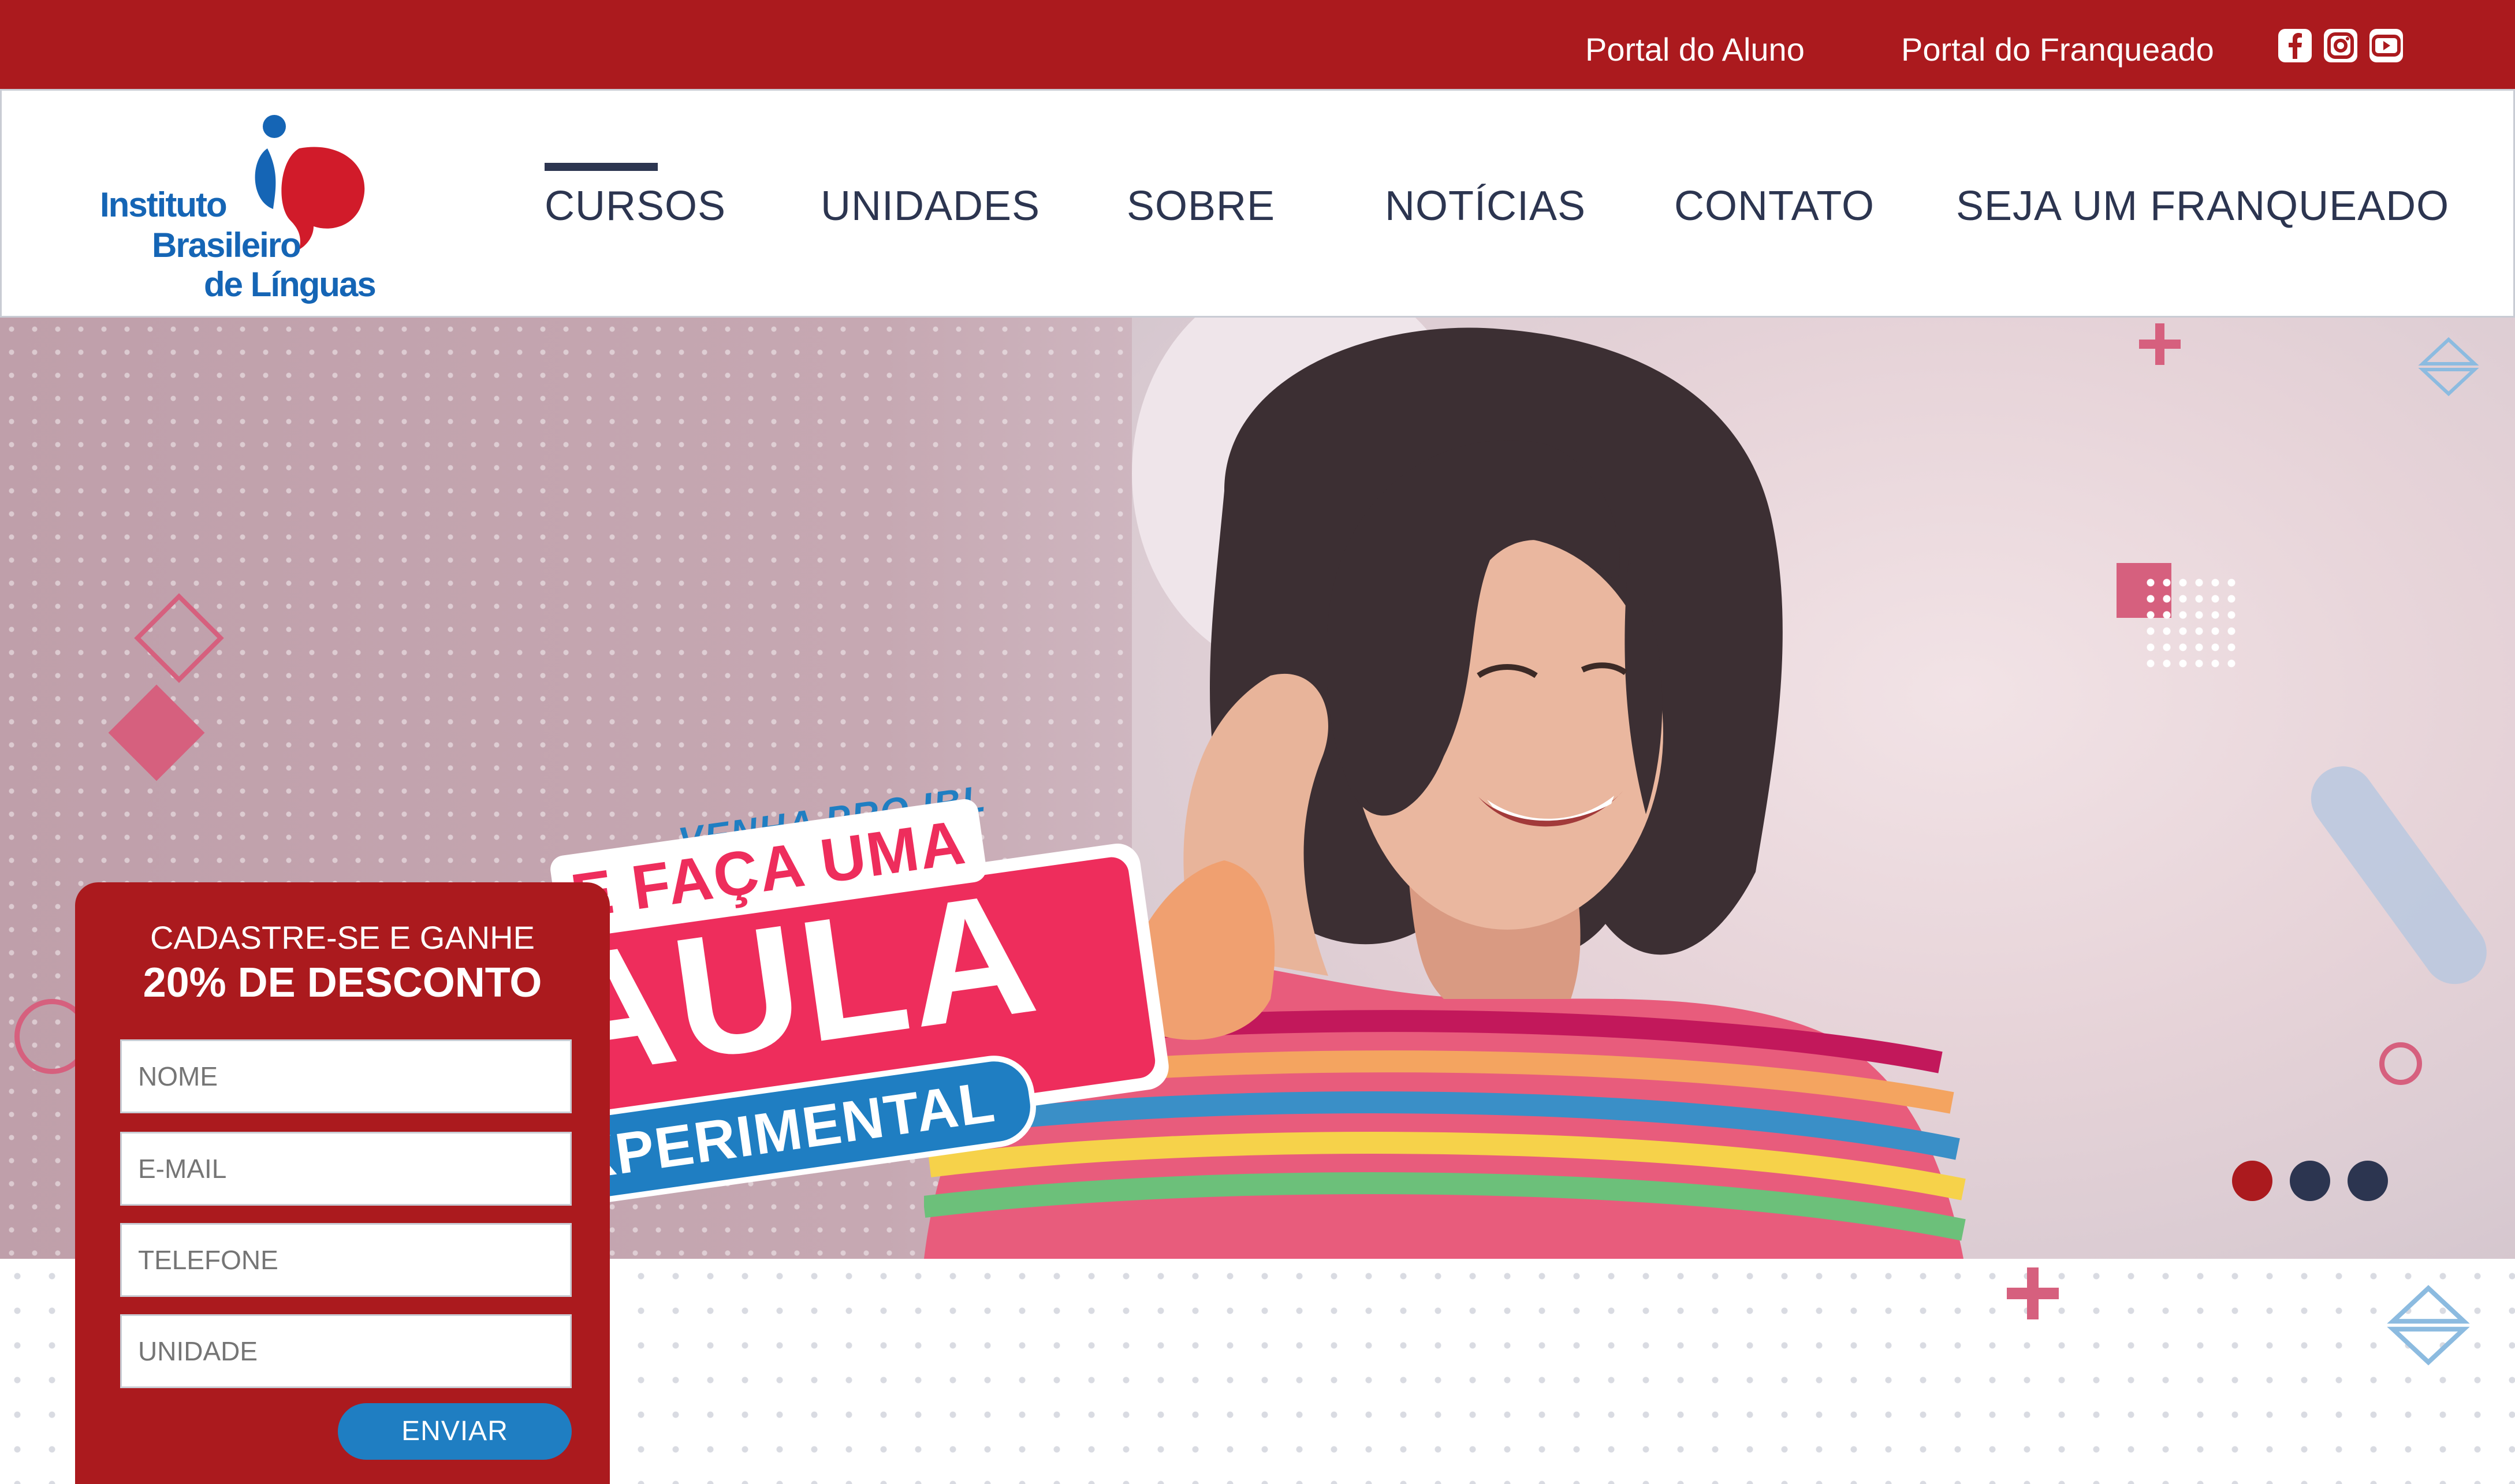  What do you see at coordinates (2340, 45) in the screenshot?
I see `instagram-icon` at bounding box center [2340, 45].